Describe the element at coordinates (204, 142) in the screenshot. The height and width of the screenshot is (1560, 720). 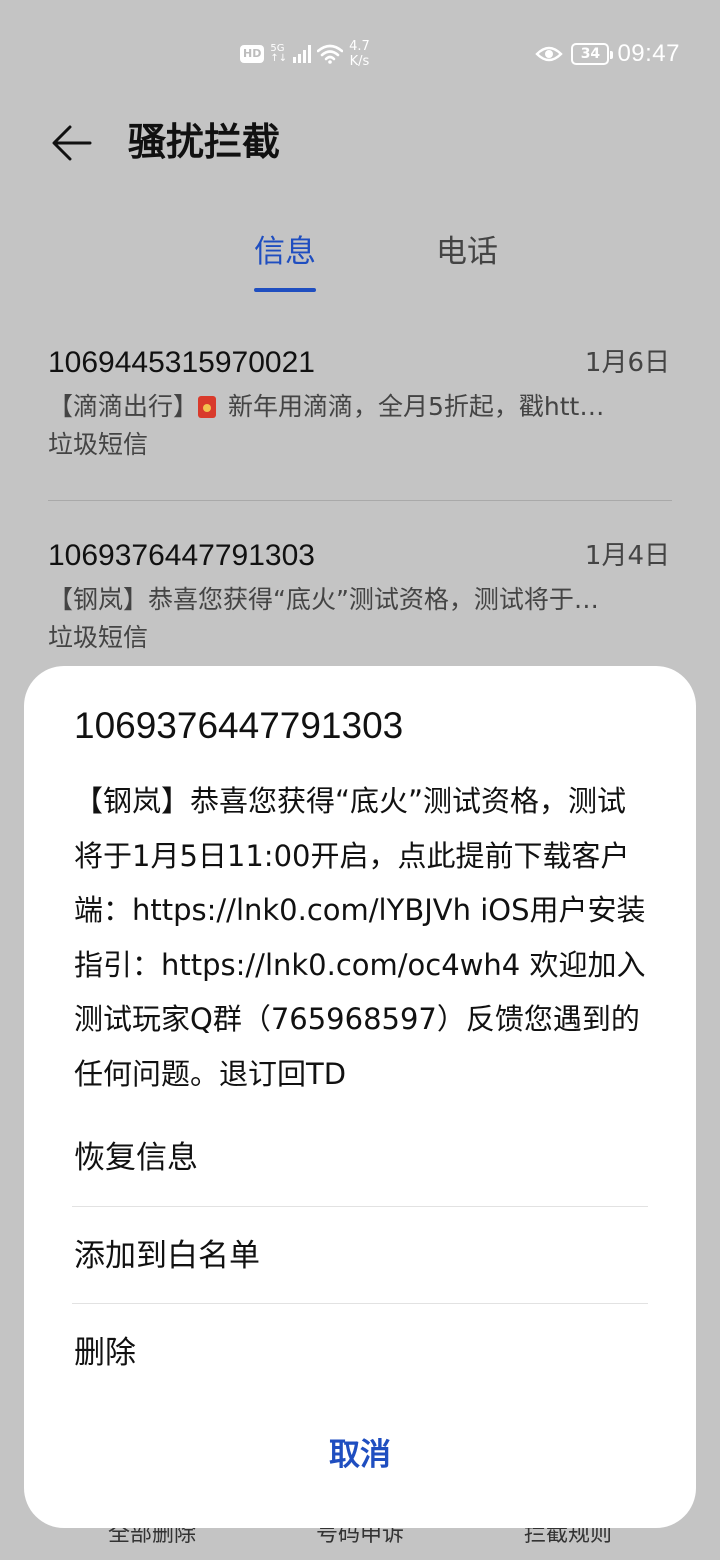
I see `page-title: 骚扰拦截` at that location.